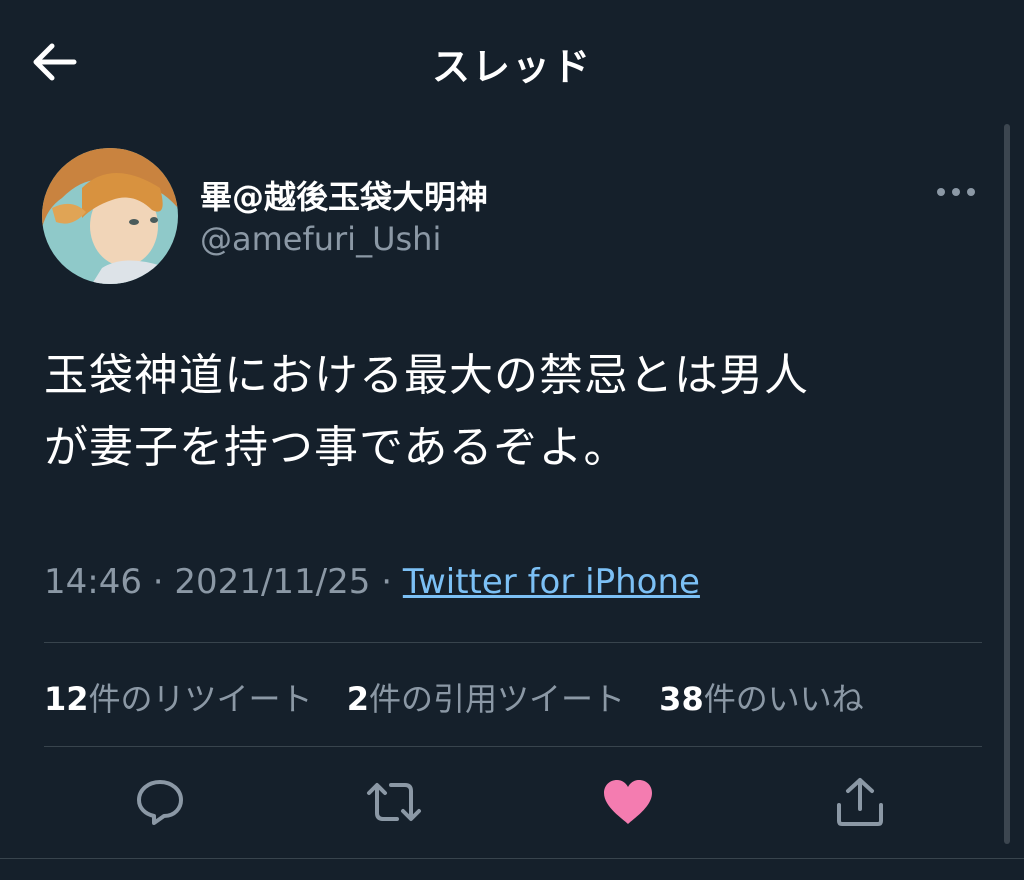 This screenshot has height=880, width=1024. I want to click on tweet-text-line: が妻子を持つ事であるぞよ。, so click(336, 447).